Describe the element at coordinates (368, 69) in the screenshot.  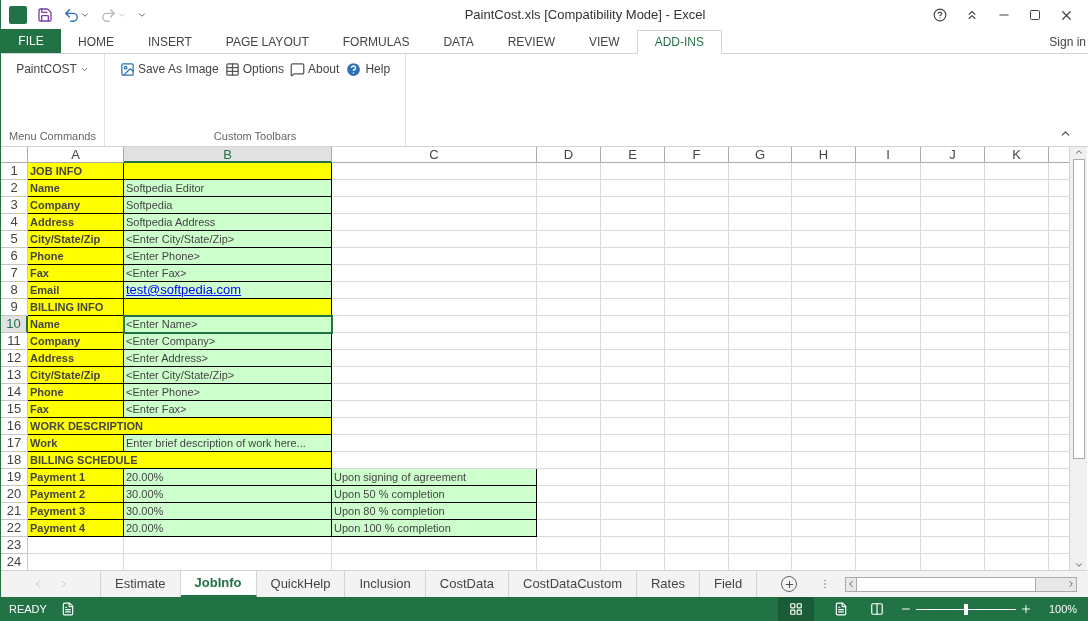
I see `ribbon-button: Help` at that location.